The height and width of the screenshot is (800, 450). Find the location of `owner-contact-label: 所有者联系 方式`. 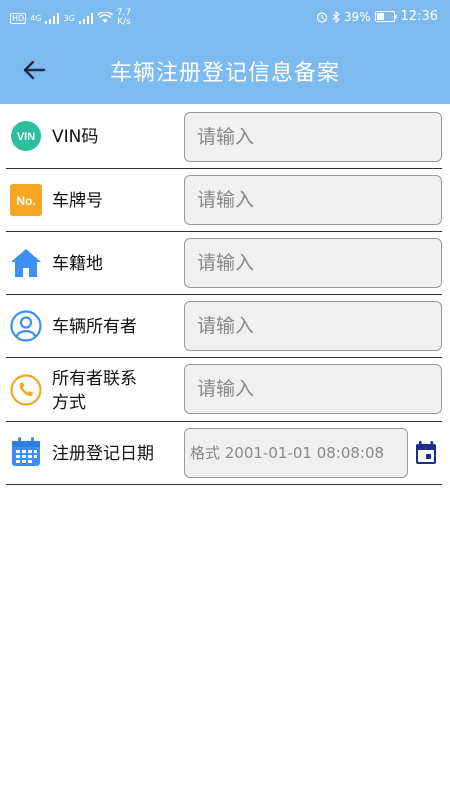

owner-contact-label: 所有者联系 方式 is located at coordinates (94, 391).